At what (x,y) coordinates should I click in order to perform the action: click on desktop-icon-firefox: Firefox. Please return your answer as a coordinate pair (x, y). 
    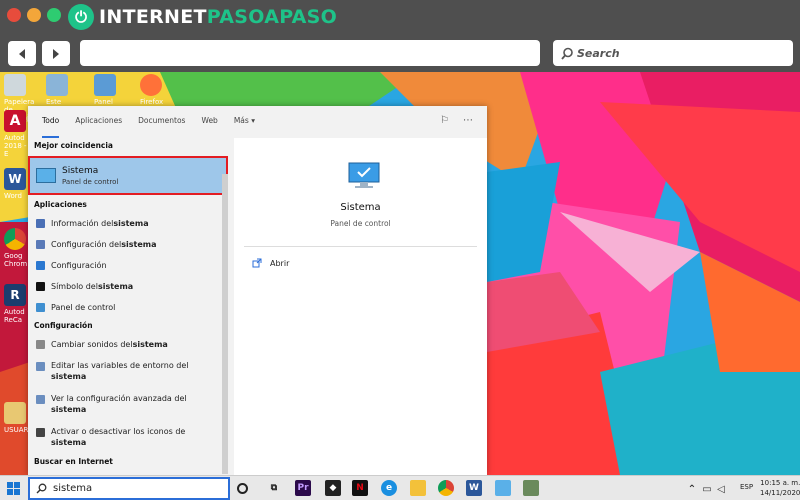
    Looking at the image, I should click on (154, 90).